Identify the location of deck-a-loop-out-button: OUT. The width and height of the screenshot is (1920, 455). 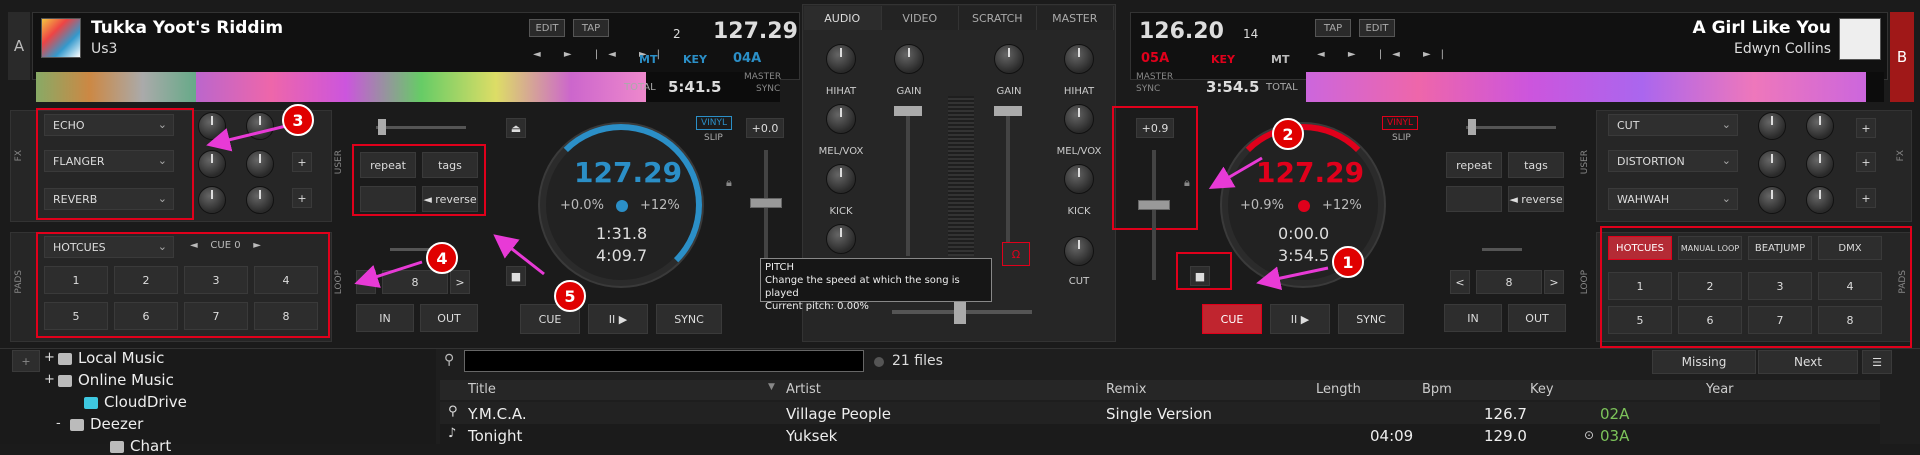
(449, 318).